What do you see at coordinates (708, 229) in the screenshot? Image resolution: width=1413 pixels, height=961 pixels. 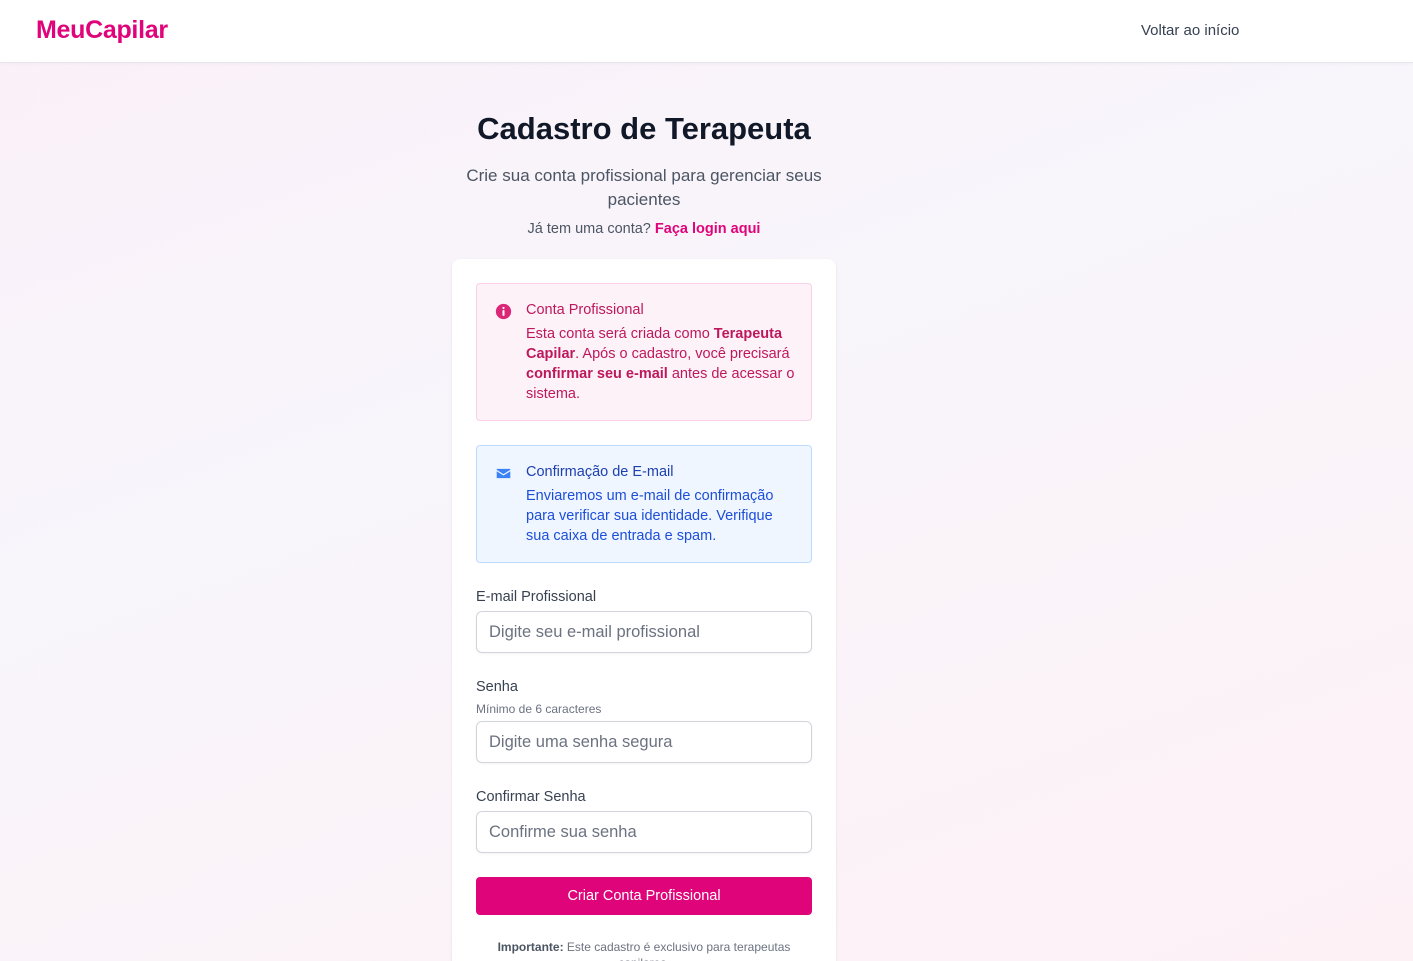 I see `login-link: Faça login aqui` at bounding box center [708, 229].